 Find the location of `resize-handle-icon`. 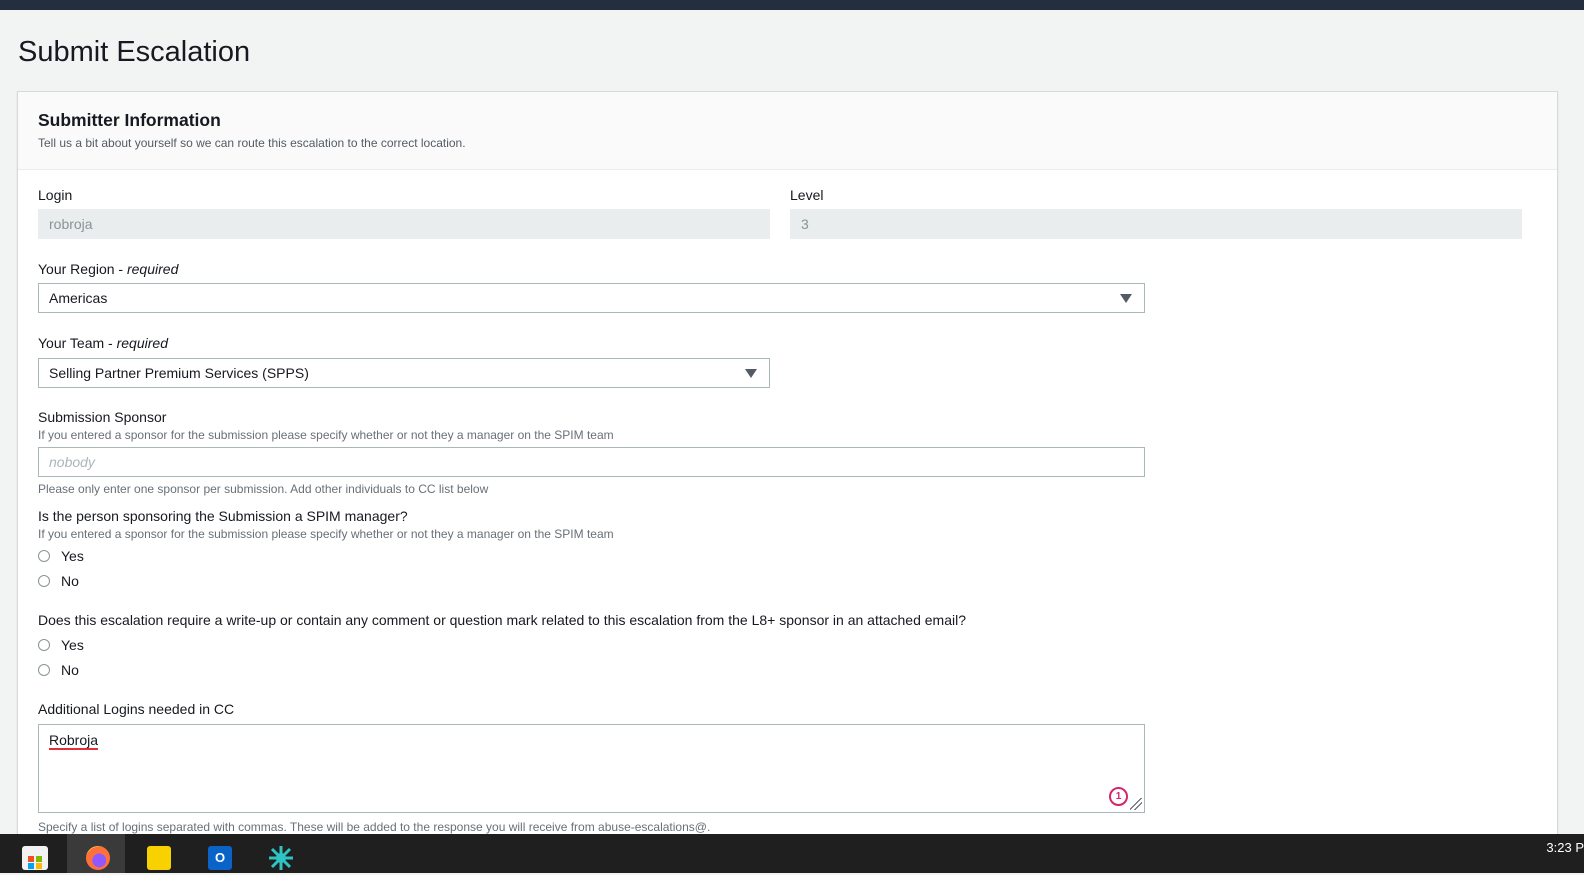

resize-handle-icon is located at coordinates (1136, 804).